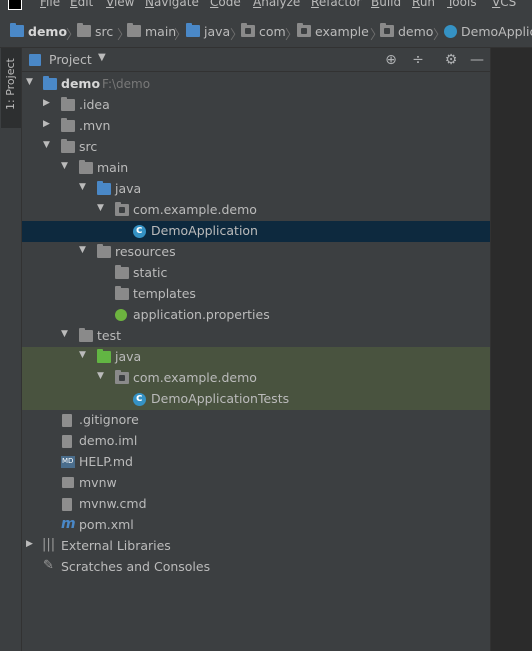 This screenshot has width=532, height=651. I want to click on breadcrumb-example: example, so click(333, 31).